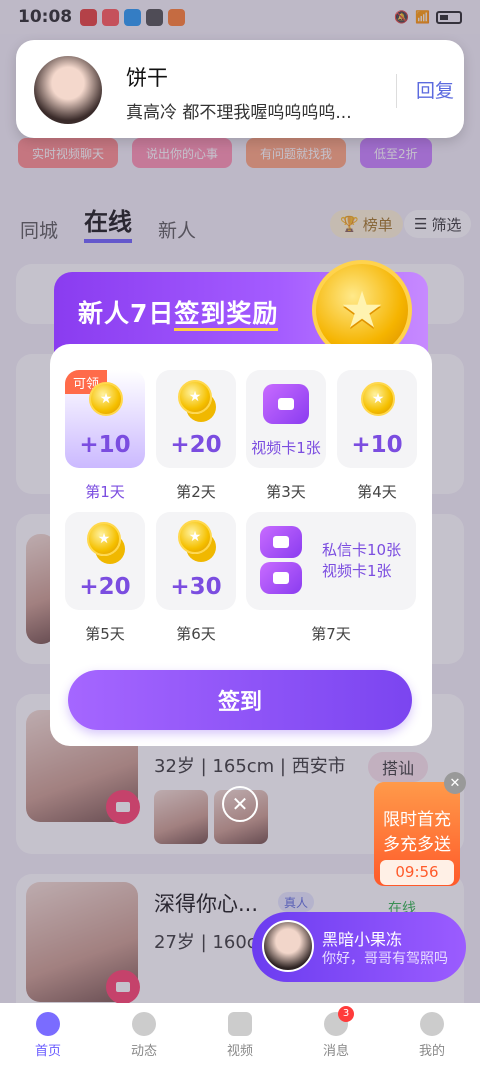 The height and width of the screenshot is (1067, 480). What do you see at coordinates (281, 542) in the screenshot?
I see `message-card-icon` at bounding box center [281, 542].